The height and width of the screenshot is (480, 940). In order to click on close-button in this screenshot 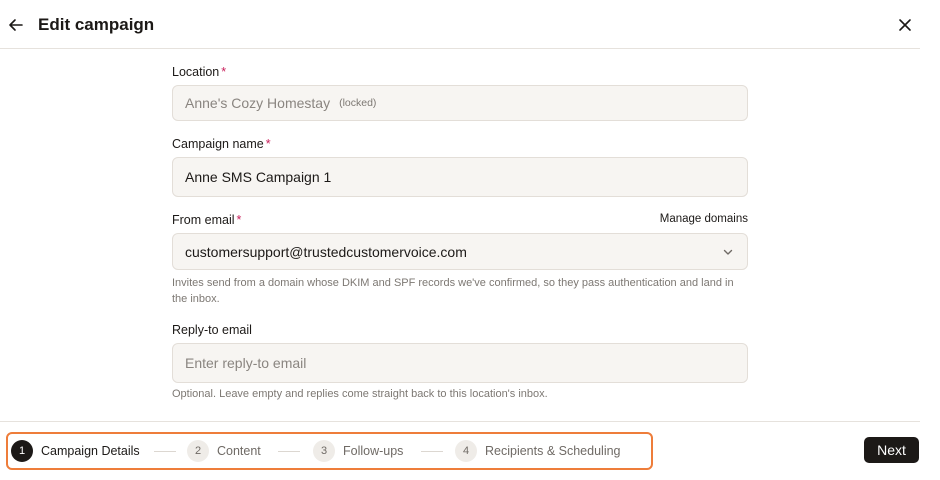, I will do `click(905, 25)`.